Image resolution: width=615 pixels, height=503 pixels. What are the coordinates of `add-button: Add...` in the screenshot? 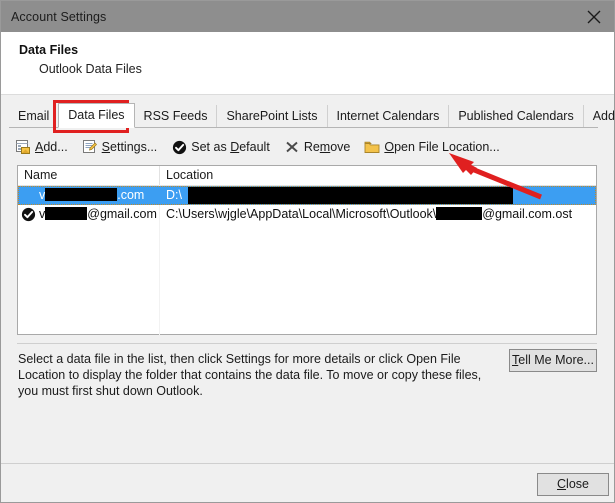 It's located at (41, 147).